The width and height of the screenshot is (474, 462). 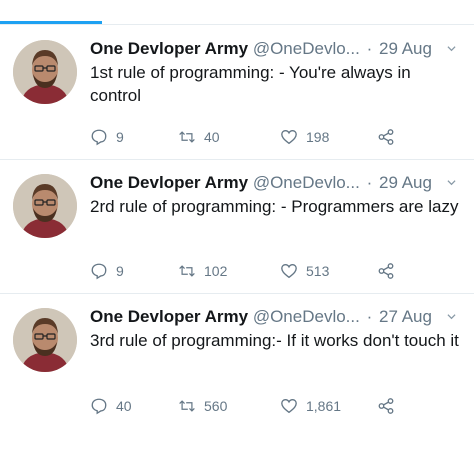 I want to click on tab-bar-divider, so click(x=237, y=24).